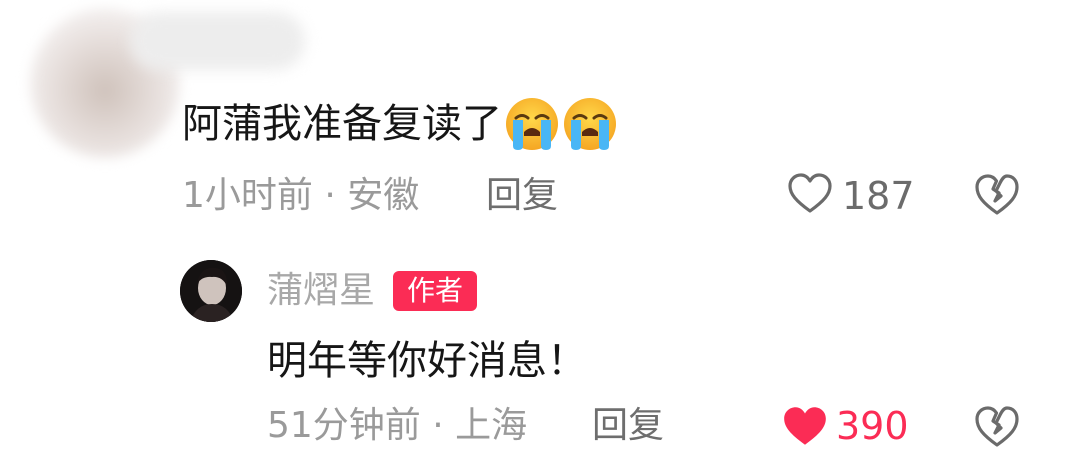 The width and height of the screenshot is (1080, 454). I want to click on comment-body: 阿蒲我准备复读了, so click(400, 124).